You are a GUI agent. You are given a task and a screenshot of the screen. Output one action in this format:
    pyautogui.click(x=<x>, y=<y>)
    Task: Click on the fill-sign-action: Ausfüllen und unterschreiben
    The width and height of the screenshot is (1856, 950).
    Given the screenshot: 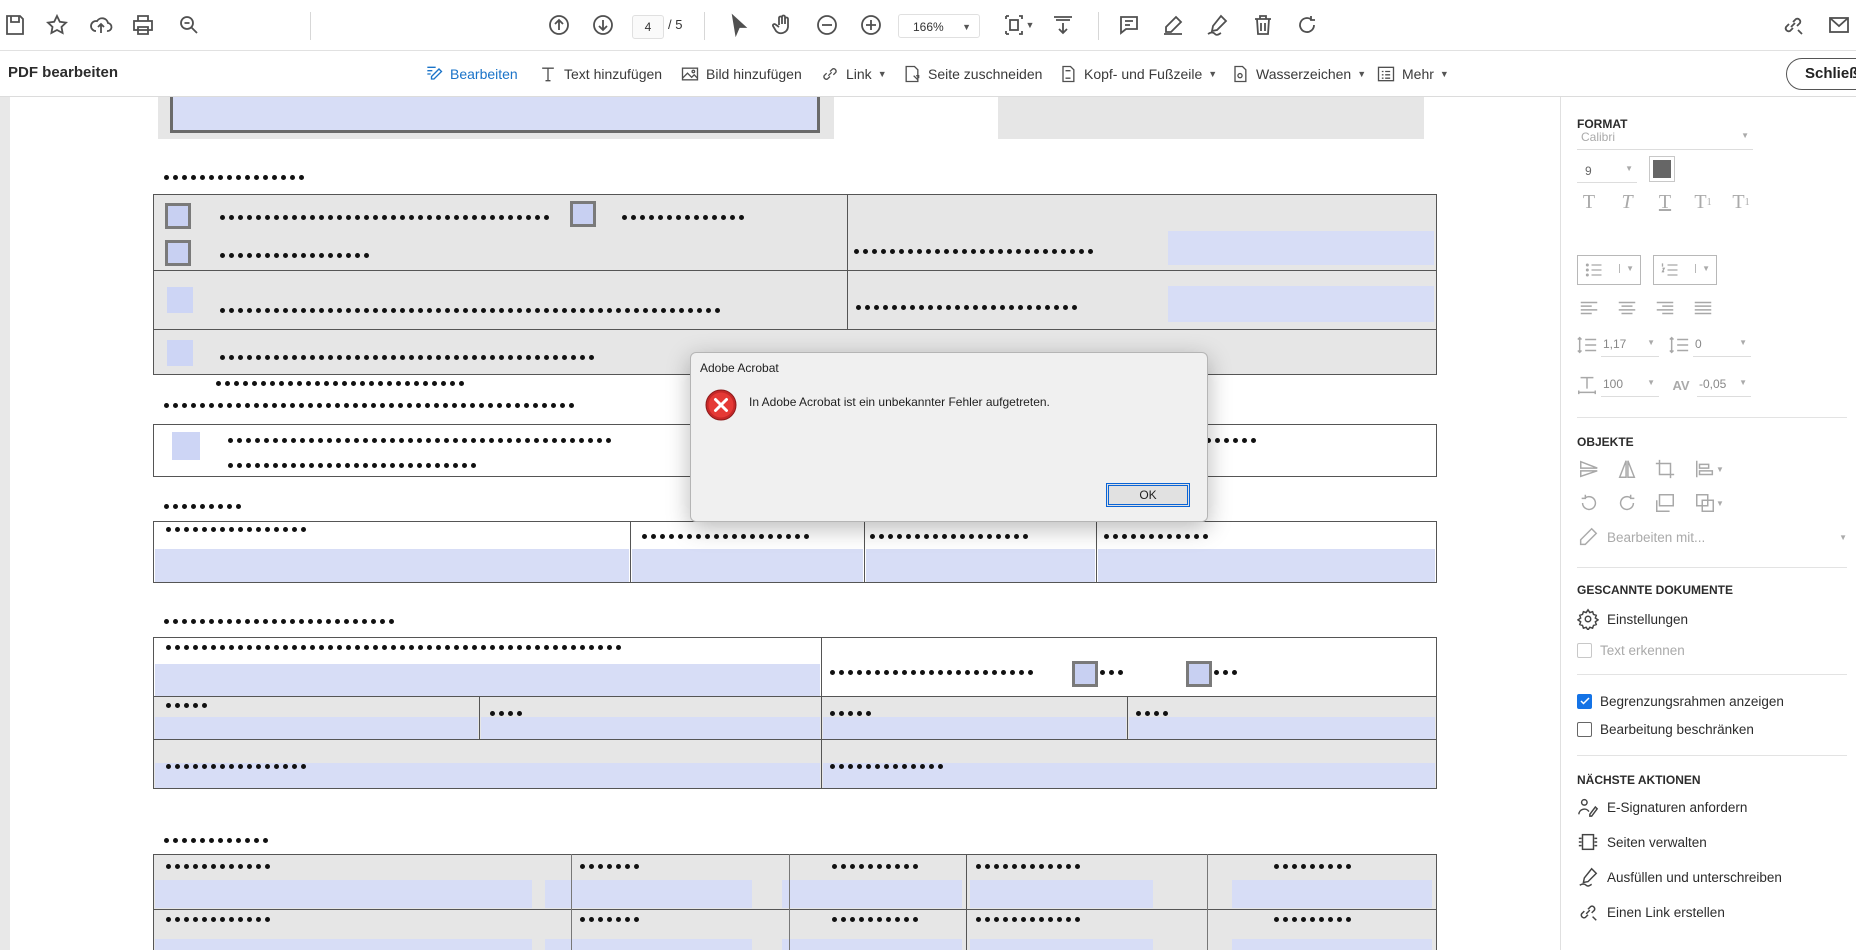 What is the action you would take?
    pyautogui.click(x=1679, y=877)
    